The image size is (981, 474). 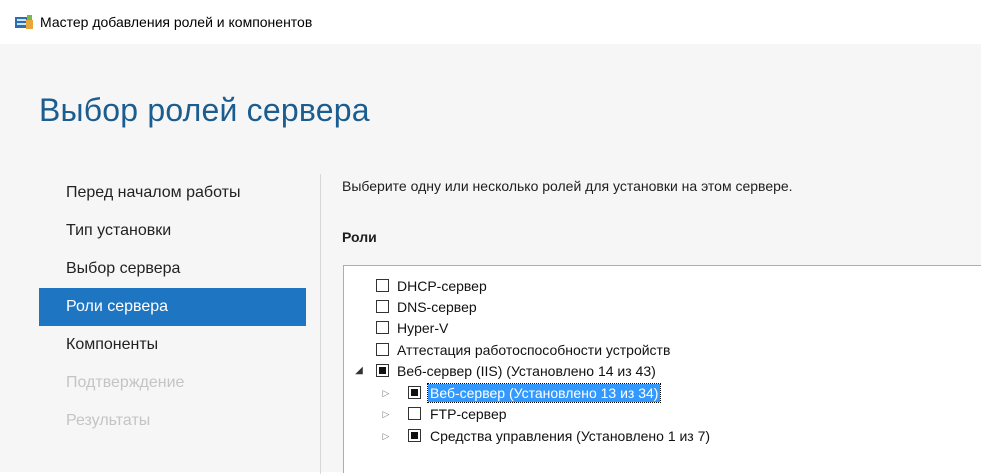 What do you see at coordinates (423, 328) in the screenshot?
I see `role-label: Hyper-V` at bounding box center [423, 328].